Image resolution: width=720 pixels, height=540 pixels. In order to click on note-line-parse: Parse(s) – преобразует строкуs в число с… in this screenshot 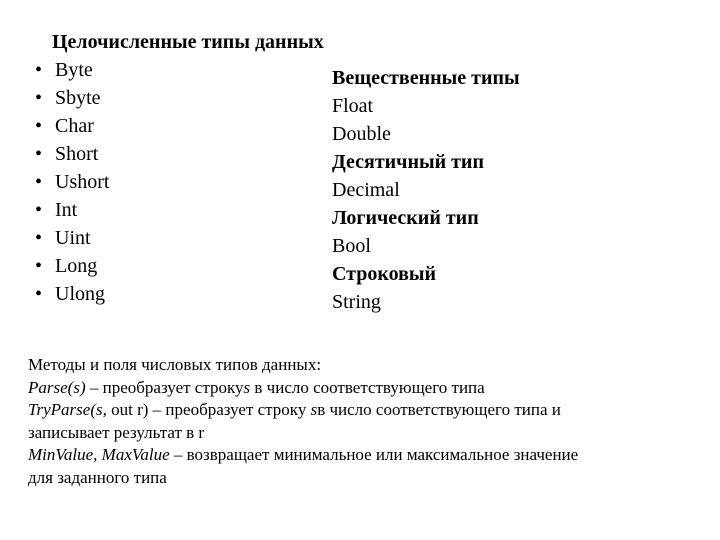, I will do `click(360, 388)`.